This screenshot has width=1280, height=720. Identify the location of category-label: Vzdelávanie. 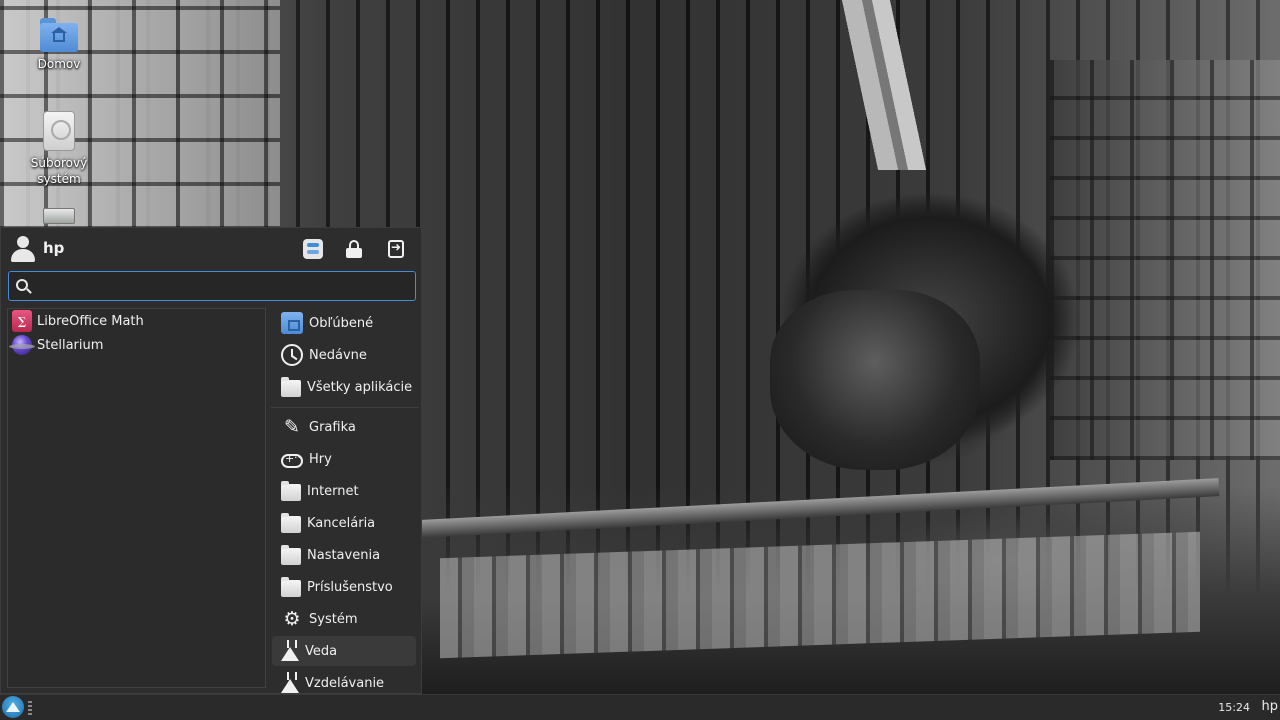
(345, 683).